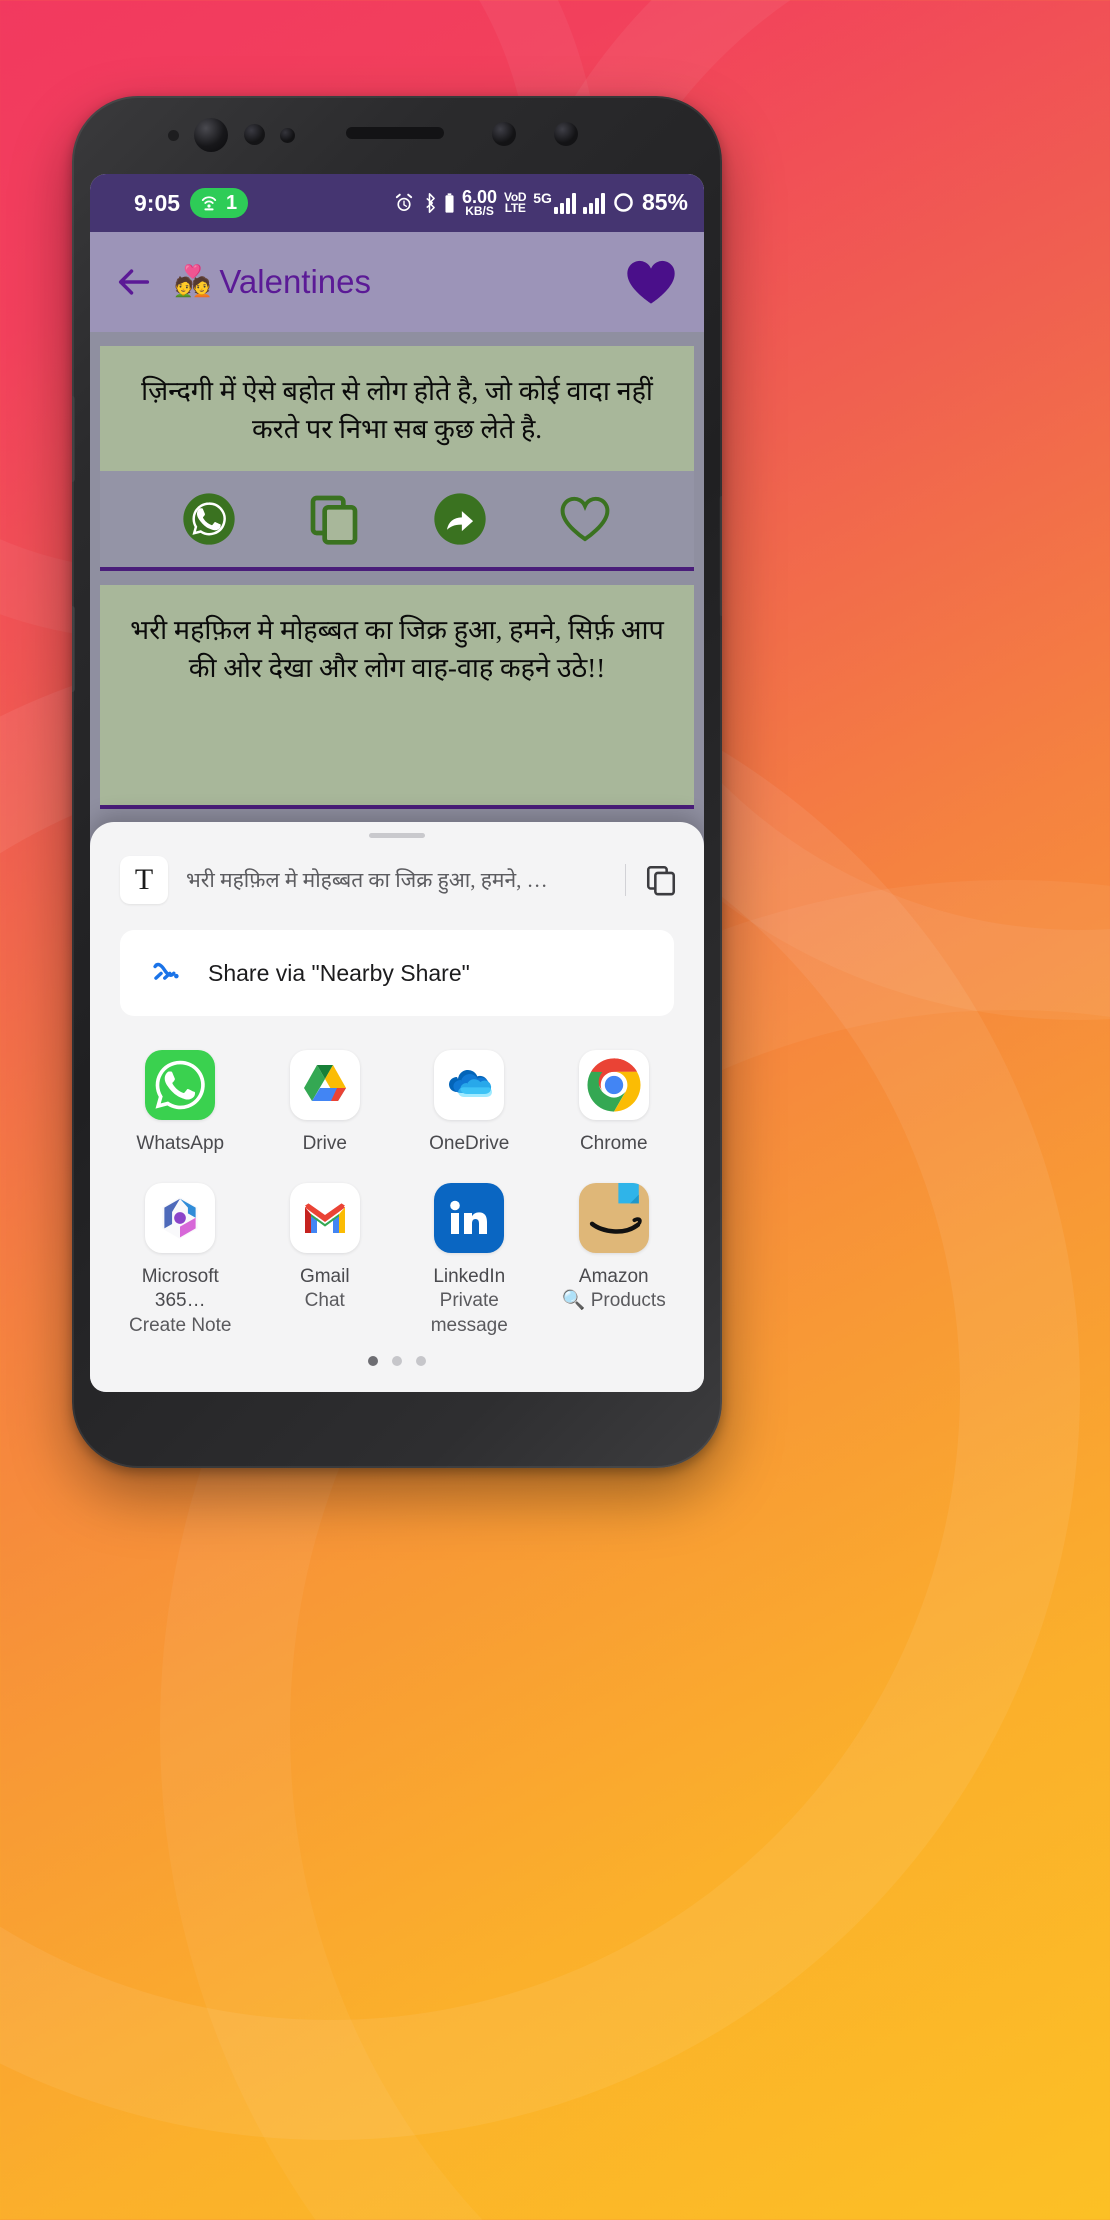  What do you see at coordinates (613, 1217) in the screenshot?
I see `amazon-icon` at bounding box center [613, 1217].